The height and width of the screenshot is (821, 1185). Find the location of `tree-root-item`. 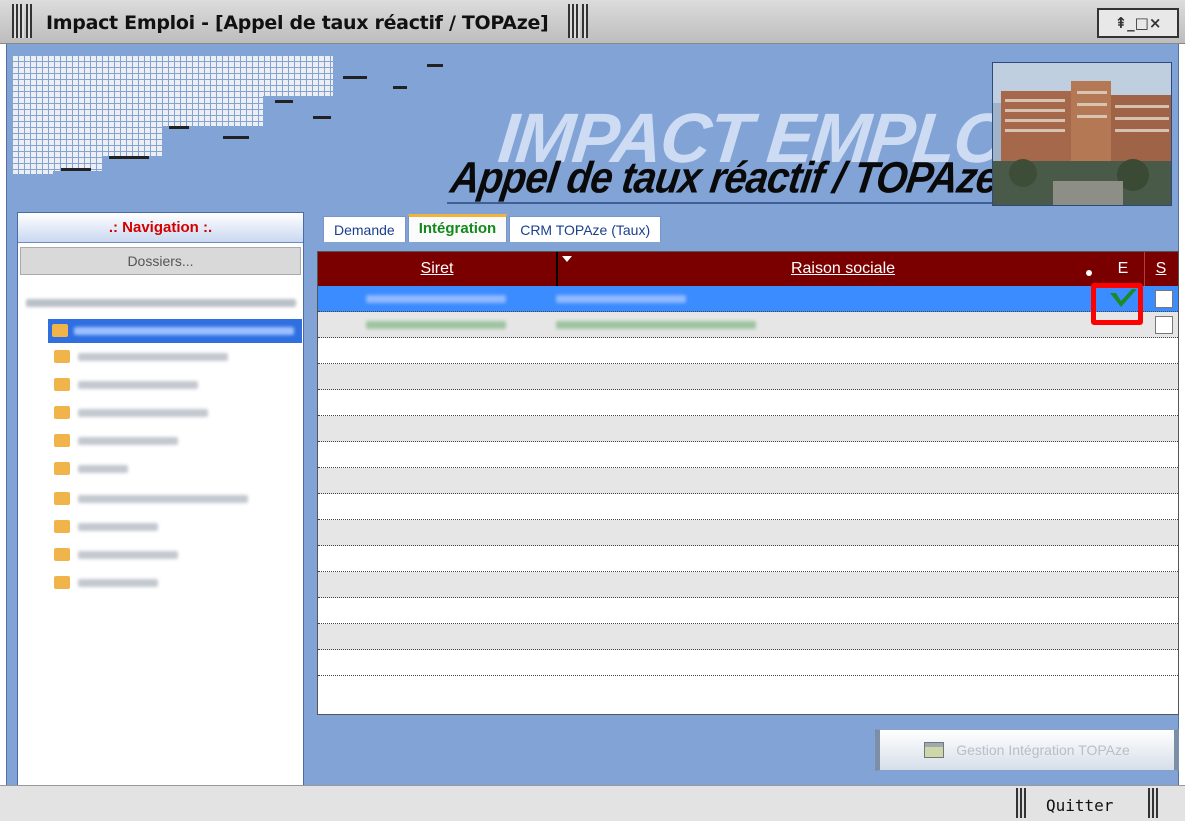

tree-root-item is located at coordinates (161, 304).